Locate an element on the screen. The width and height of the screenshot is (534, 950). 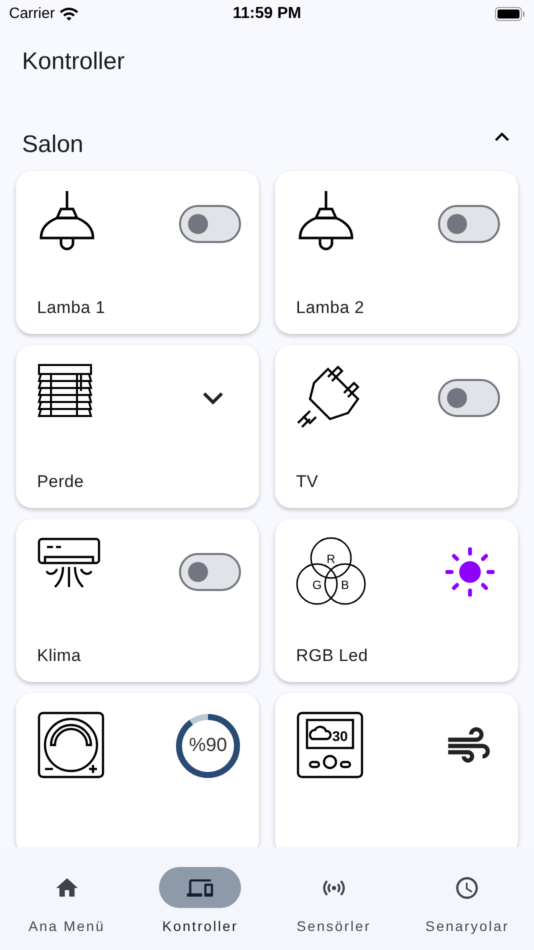
room-title: Salon is located at coordinates (53, 145).